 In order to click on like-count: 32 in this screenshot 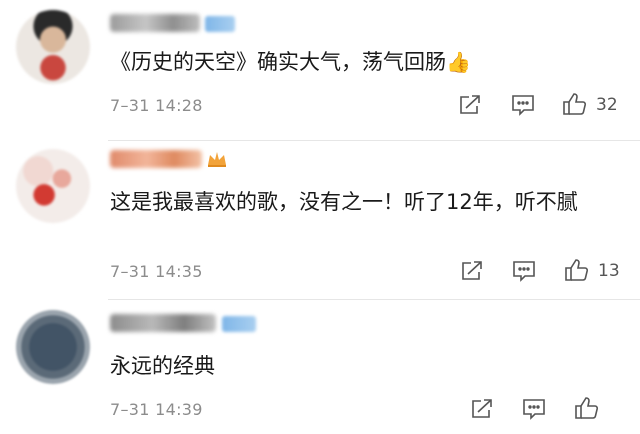, I will do `click(607, 105)`.